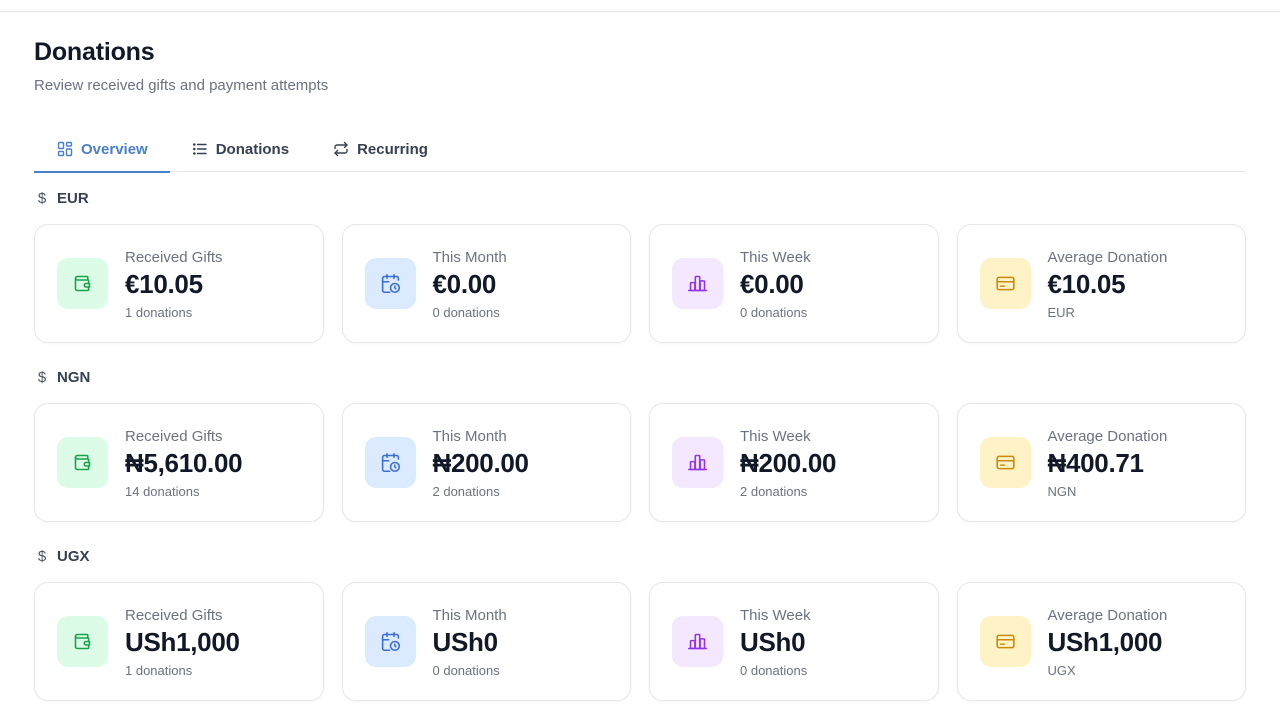  I want to click on section-label-ugx: $ UGX, so click(63, 556).